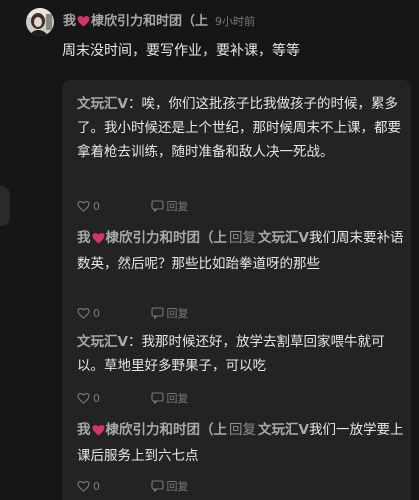 Image resolution: width=419 pixels, height=500 pixels. I want to click on comment-header: 我棣欣引力和时团（上 9小时前, so click(219, 23).